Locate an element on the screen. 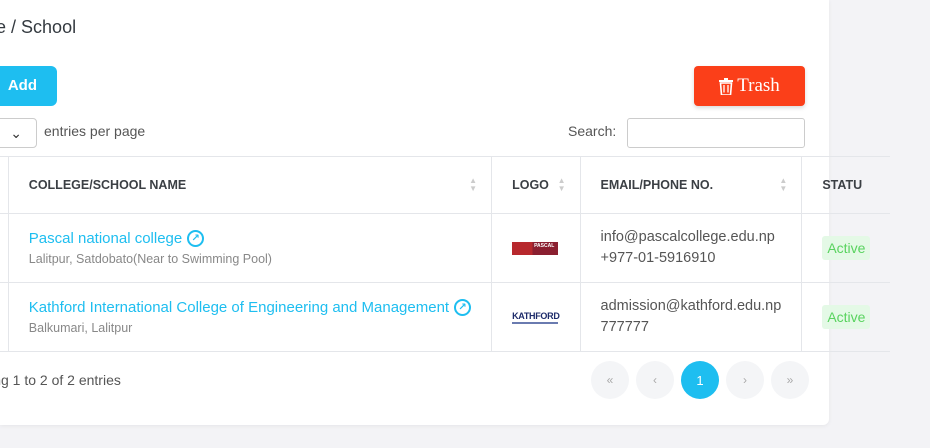  column-header-logo: LOGO ▲ ▼ is located at coordinates (536, 185).